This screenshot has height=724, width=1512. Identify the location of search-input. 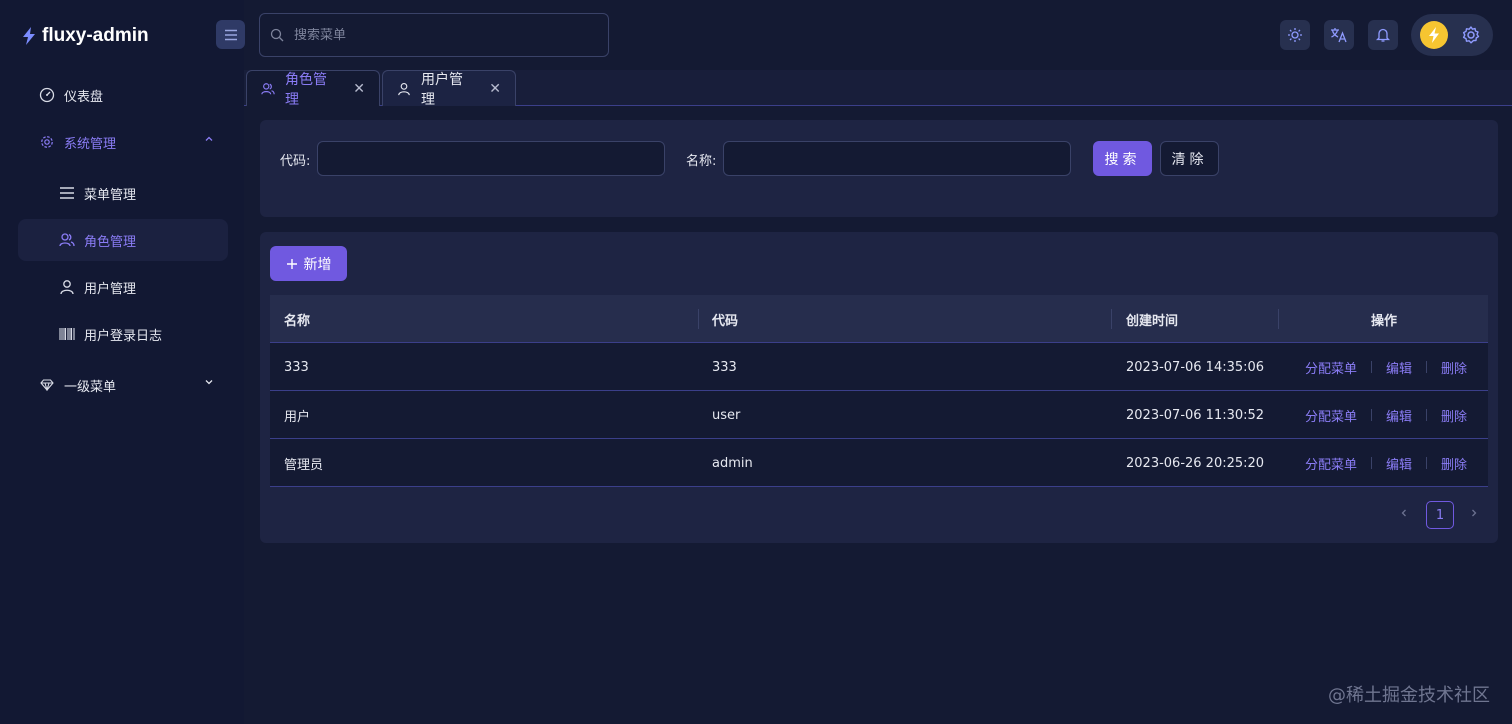
(439, 35).